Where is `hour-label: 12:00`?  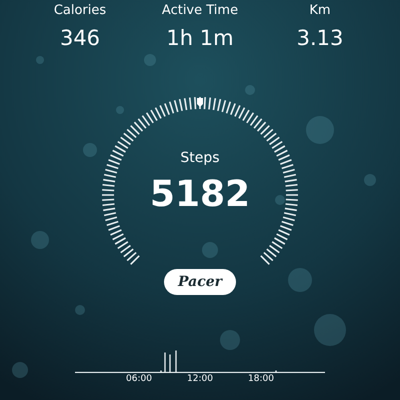 hour-label: 12:00 is located at coordinates (200, 379).